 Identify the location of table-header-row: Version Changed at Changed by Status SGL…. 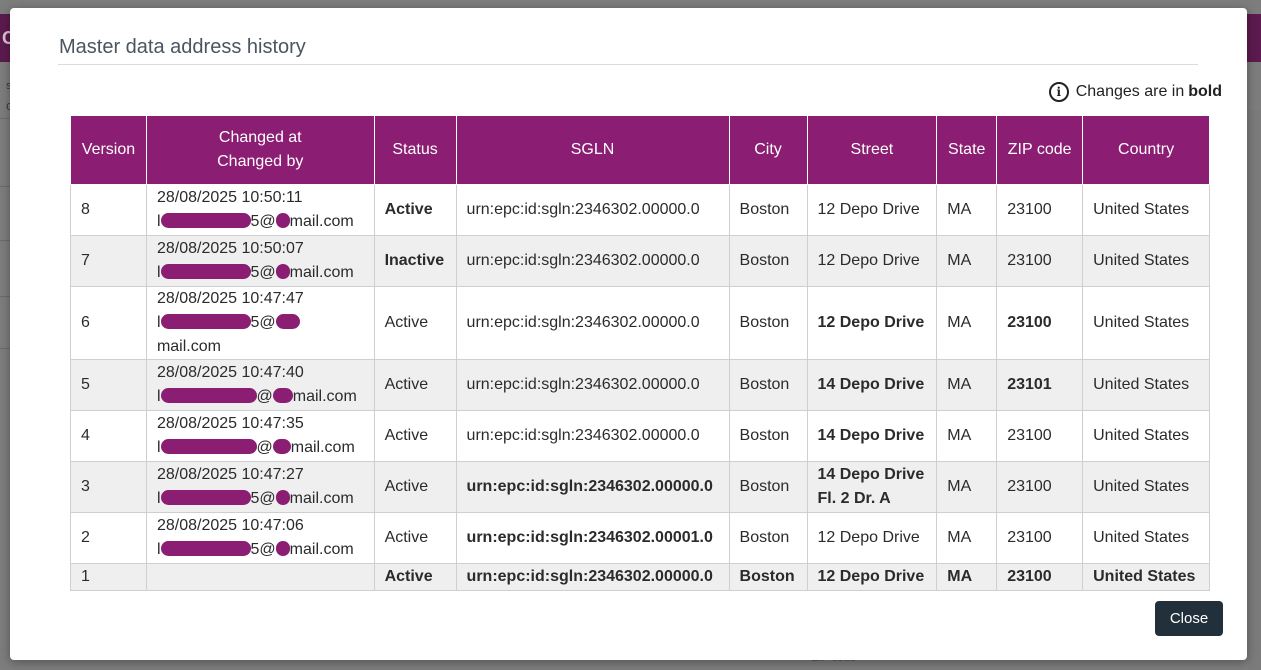
(640, 150).